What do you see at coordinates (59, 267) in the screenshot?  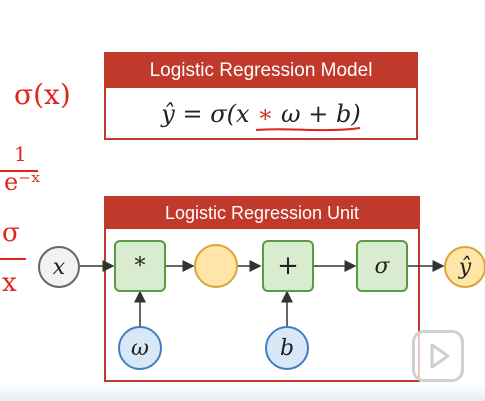 I see `input-x-node: x` at bounding box center [59, 267].